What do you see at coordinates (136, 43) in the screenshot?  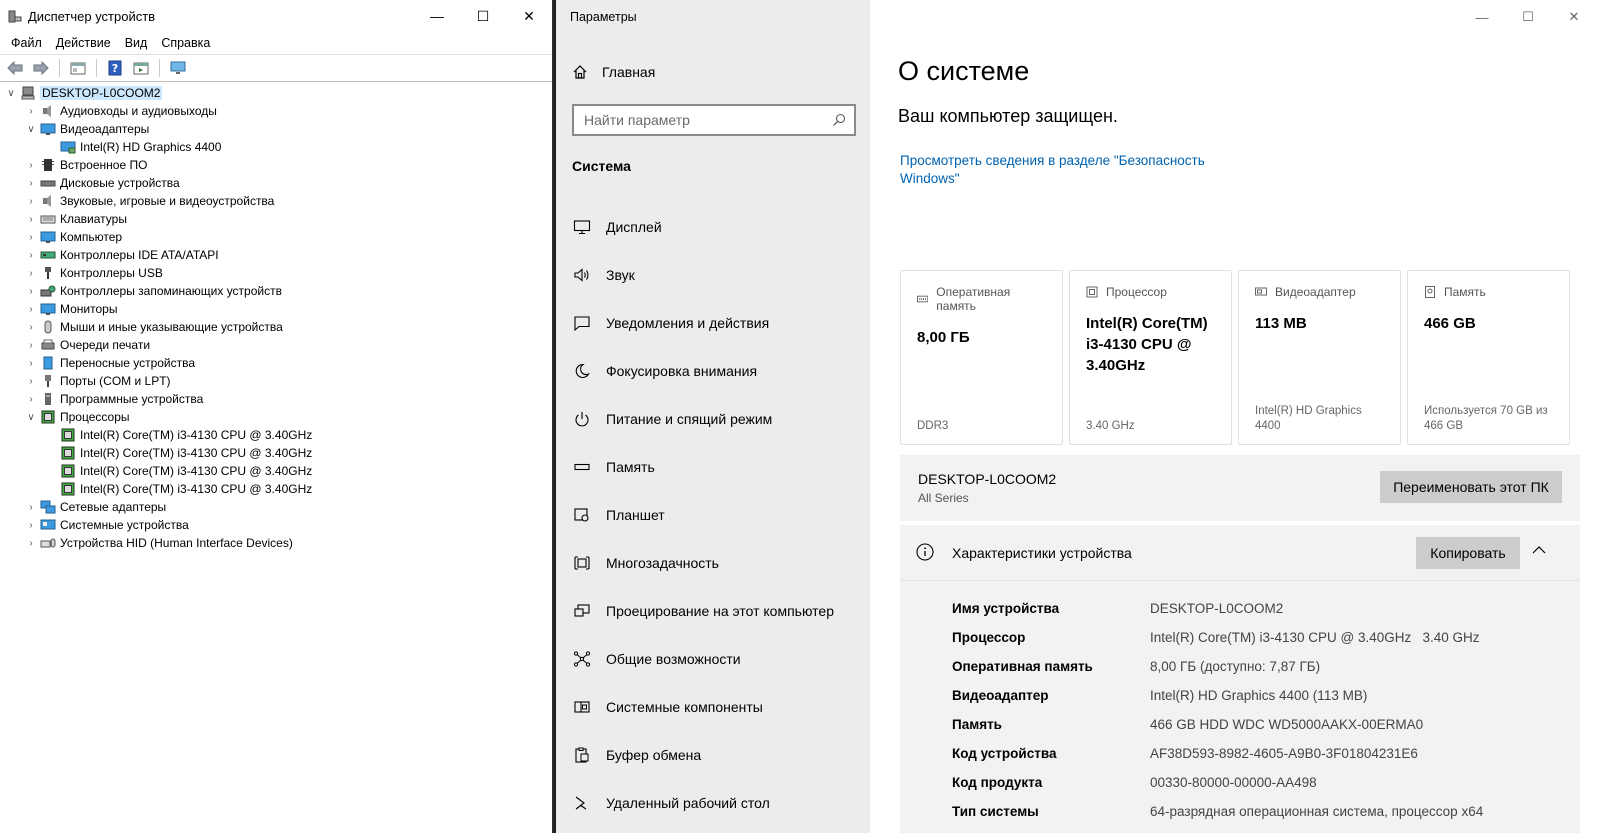 I see `menu-view: Вид` at bounding box center [136, 43].